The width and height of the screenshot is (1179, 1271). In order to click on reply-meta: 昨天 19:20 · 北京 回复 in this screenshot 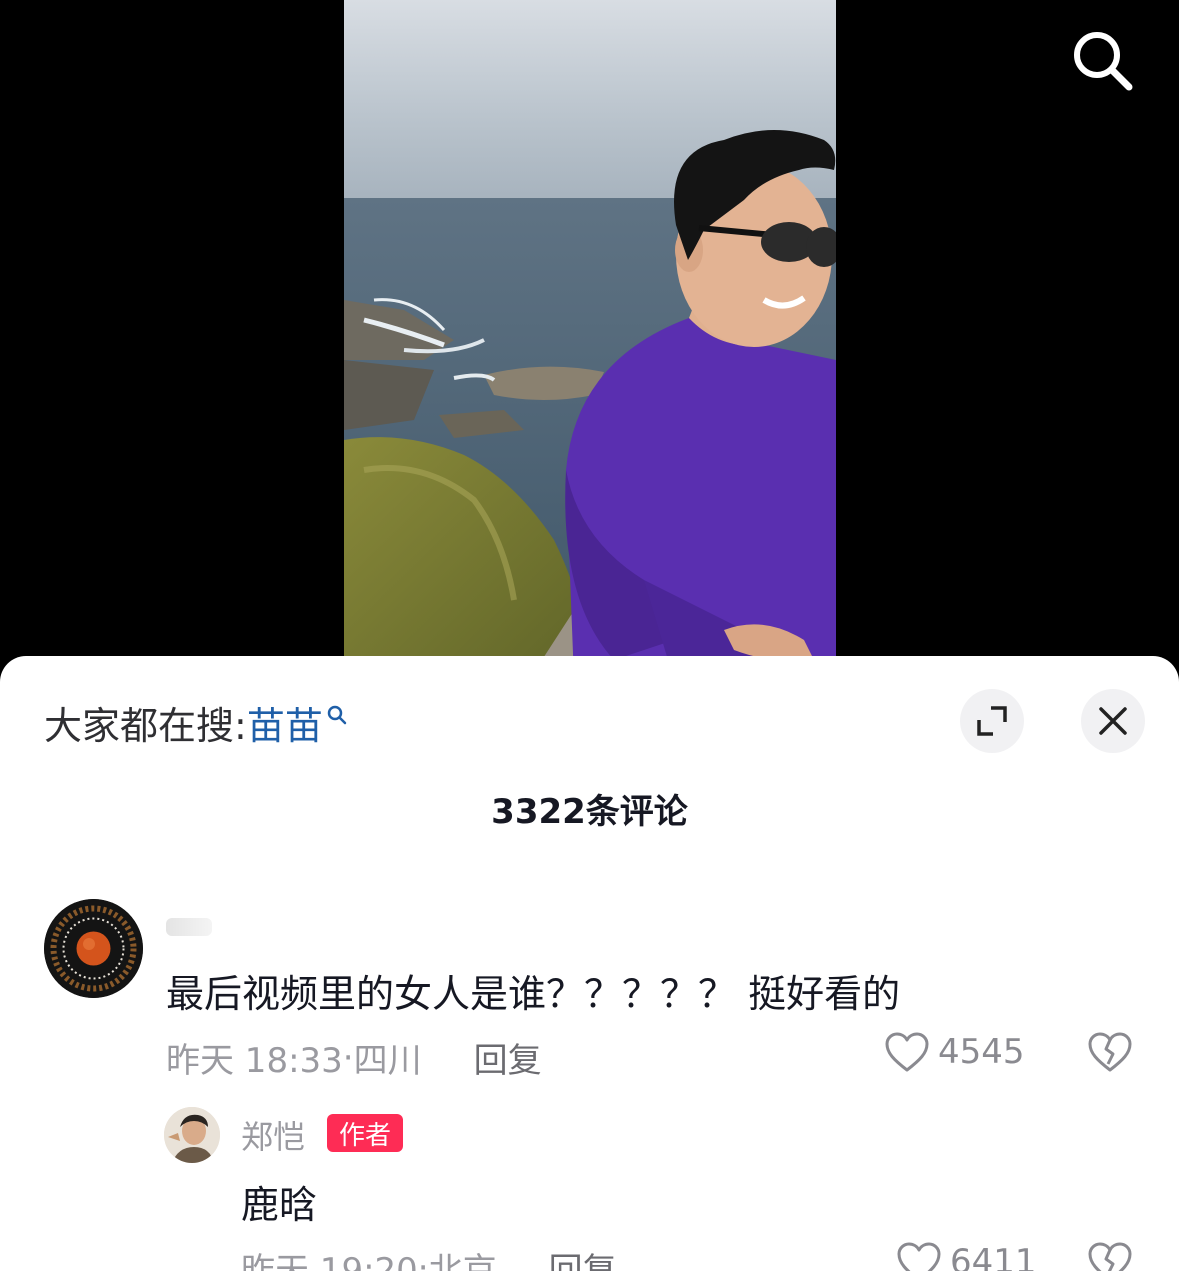, I will do `click(429, 1257)`.